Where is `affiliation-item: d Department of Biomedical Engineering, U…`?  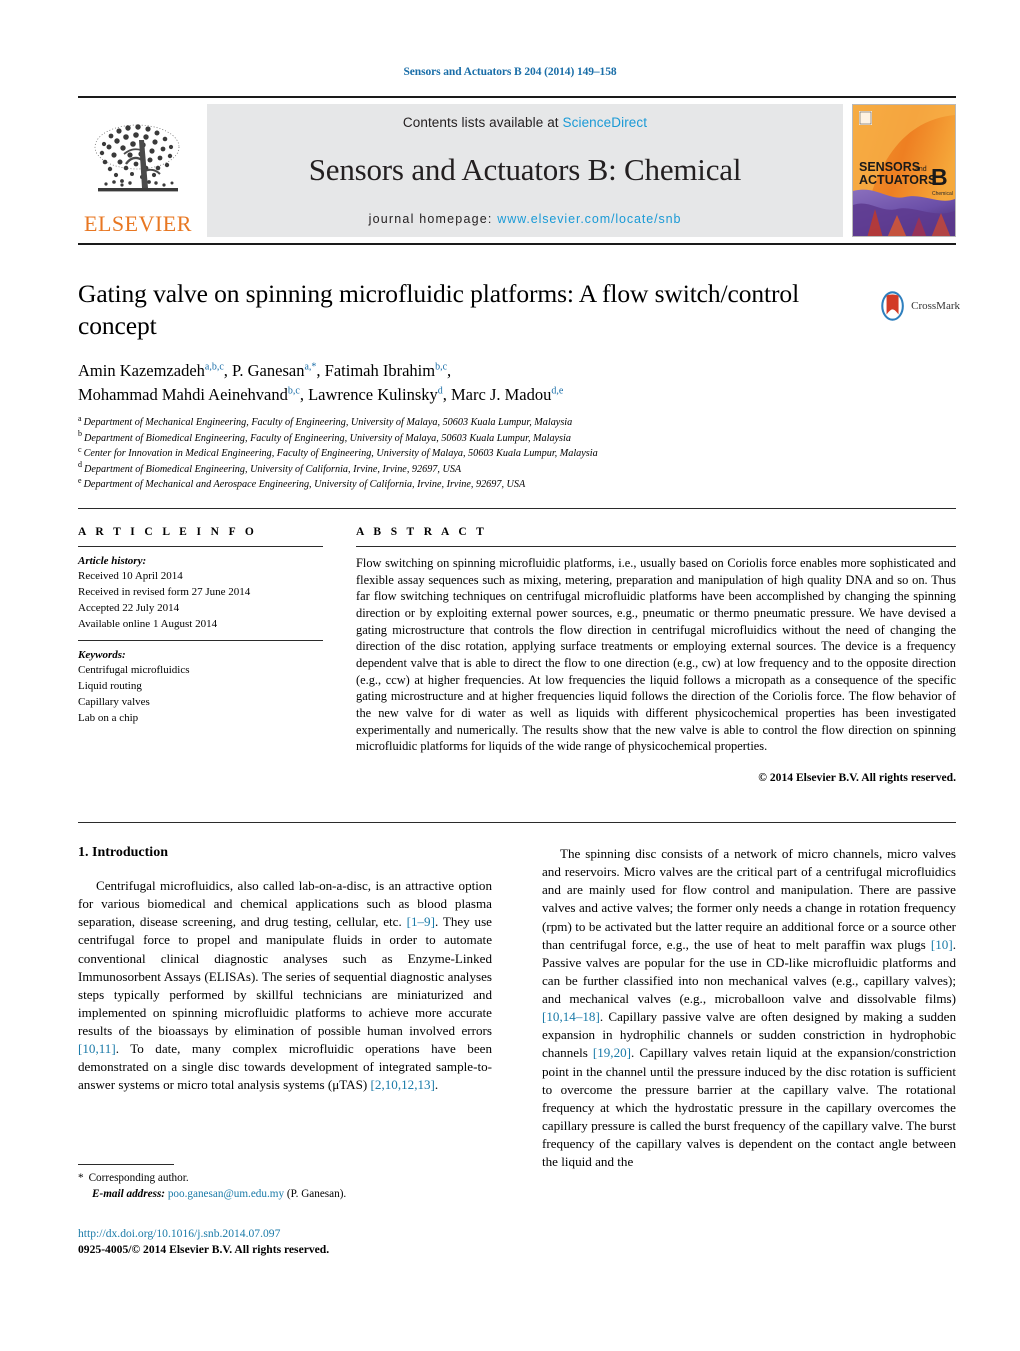
affiliation-item: d Department of Biomedical Engineering, U… is located at coordinates (473, 469).